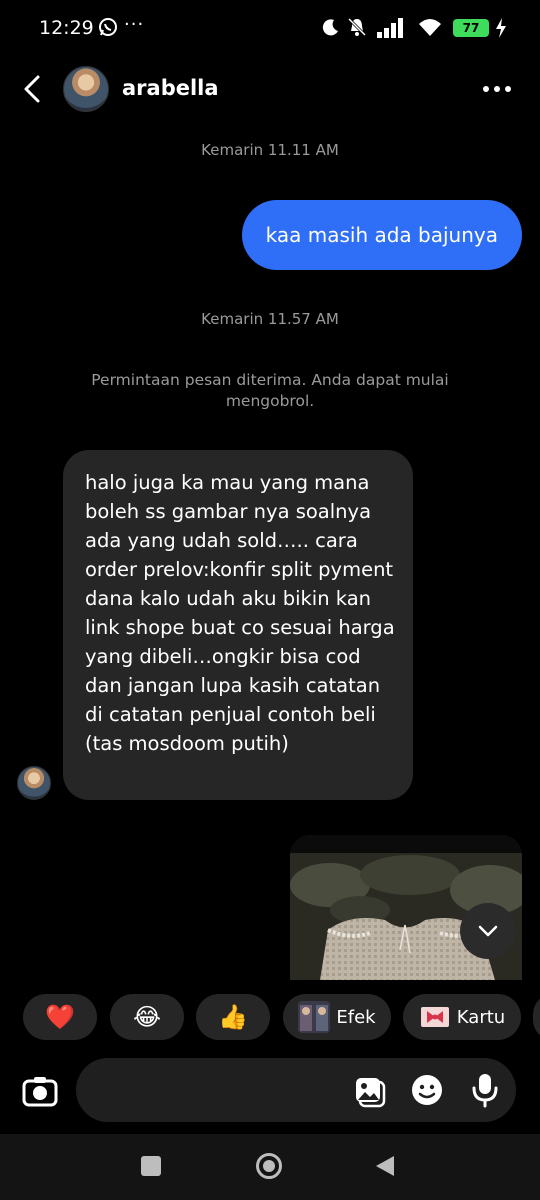 This screenshot has height=1200, width=540. Describe the element at coordinates (485, 1090) in the screenshot. I see `mic-icon` at that location.